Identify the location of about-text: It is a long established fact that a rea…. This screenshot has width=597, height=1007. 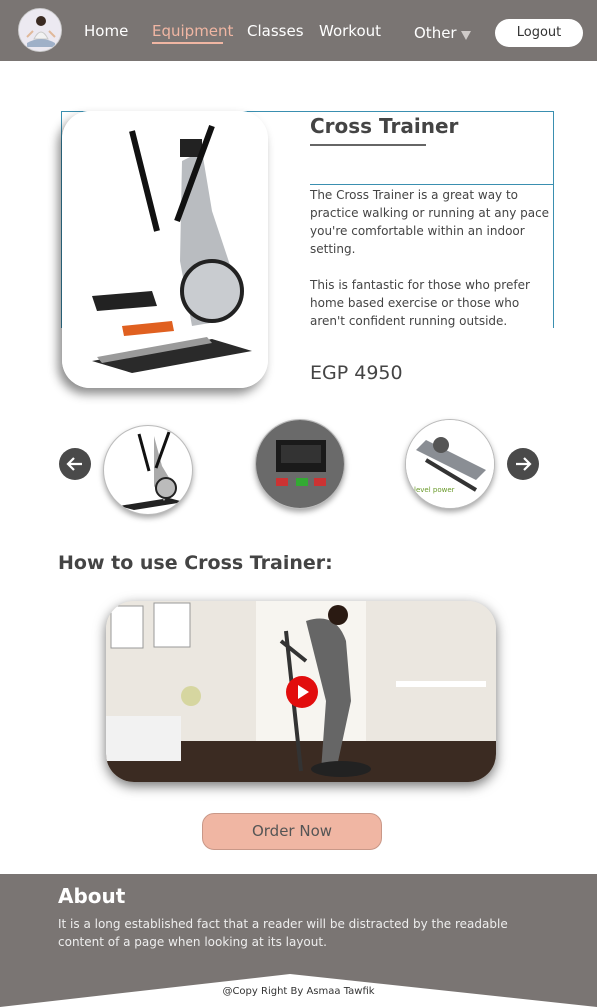
(283, 933).